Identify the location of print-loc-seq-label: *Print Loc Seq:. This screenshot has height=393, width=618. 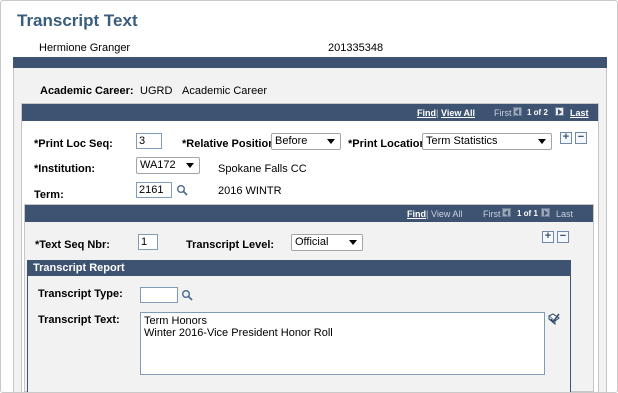
(73, 144).